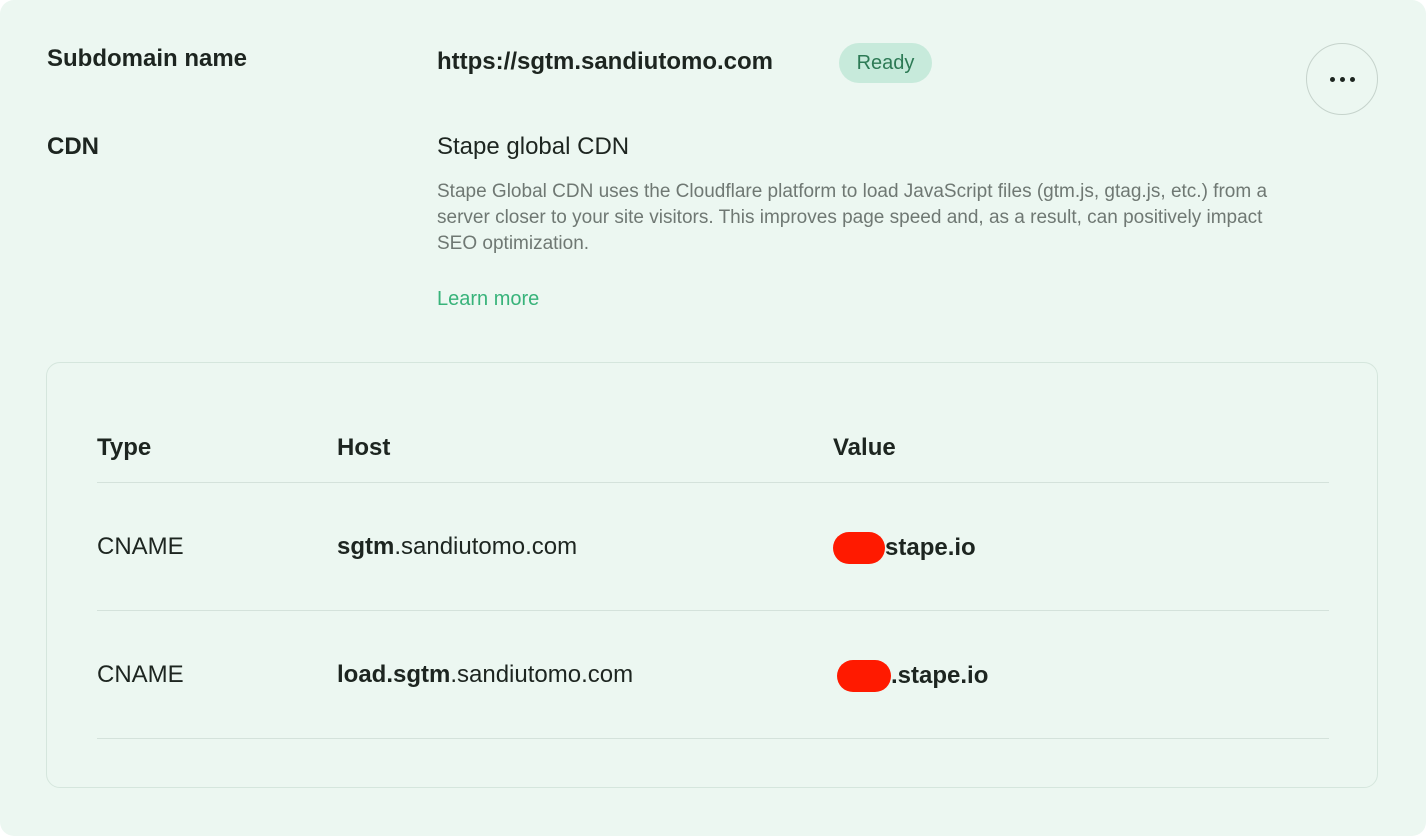  Describe the element at coordinates (713, 675) in the screenshot. I see `table-row: CNAME load.sgtm.sandiutomo.com .stape.io` at that location.